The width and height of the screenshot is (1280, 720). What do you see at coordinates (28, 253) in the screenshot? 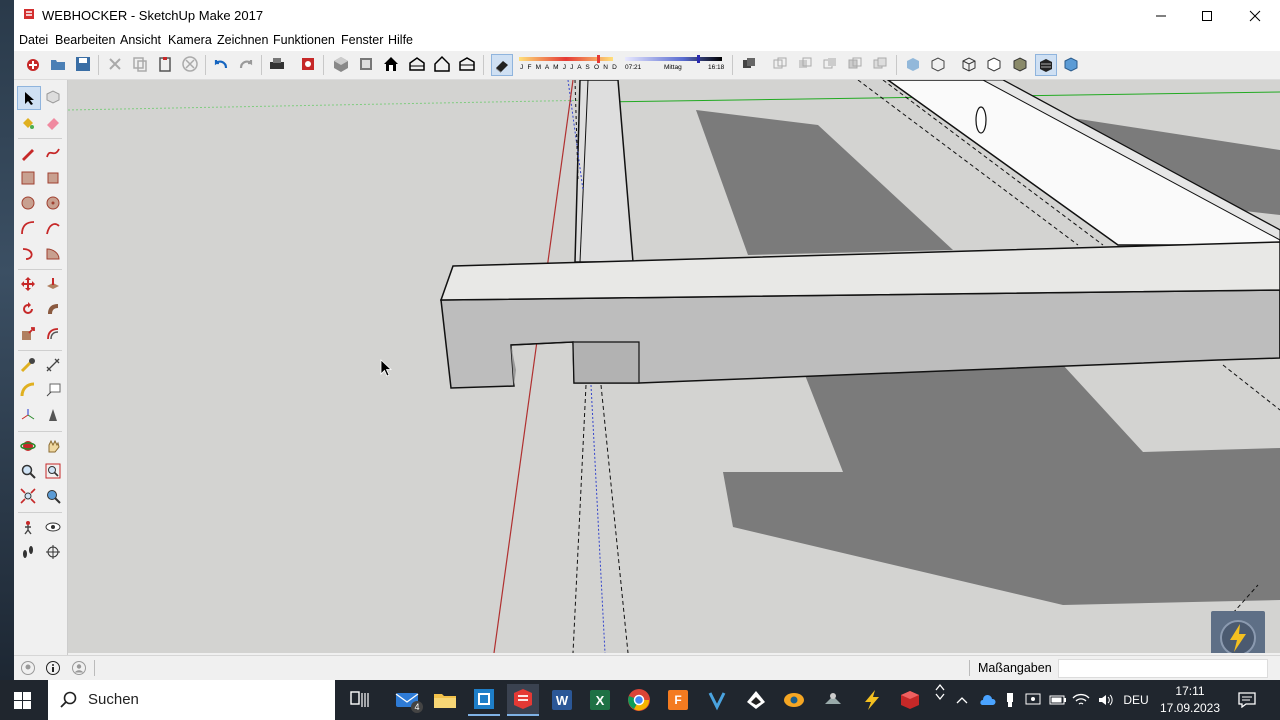
I see `three-point-arc-tool` at bounding box center [28, 253].